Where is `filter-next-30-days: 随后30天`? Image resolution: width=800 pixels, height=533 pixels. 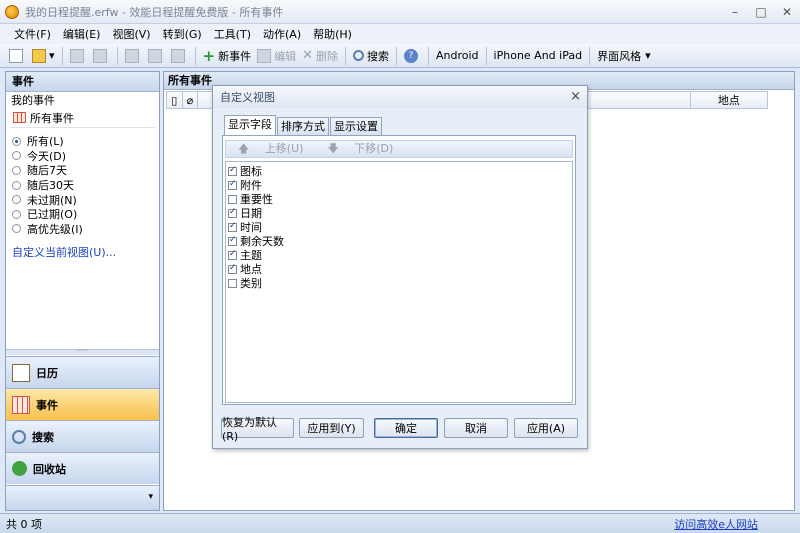
filter-next-30-days: 随后30天 is located at coordinates (82, 185).